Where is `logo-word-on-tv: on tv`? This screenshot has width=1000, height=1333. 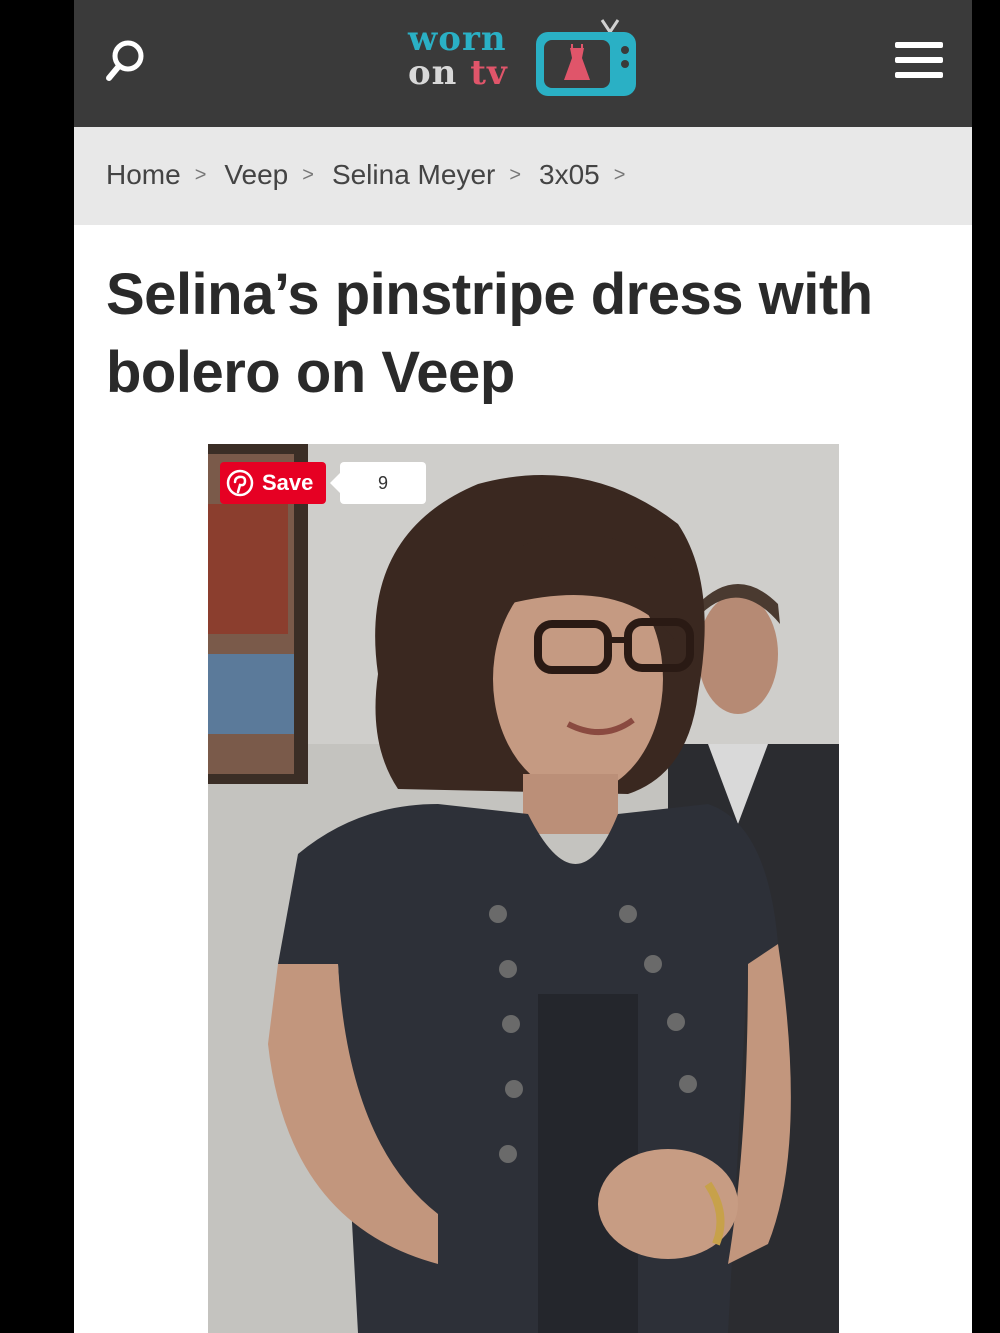 logo-word-on-tv: on tv is located at coordinates (458, 73).